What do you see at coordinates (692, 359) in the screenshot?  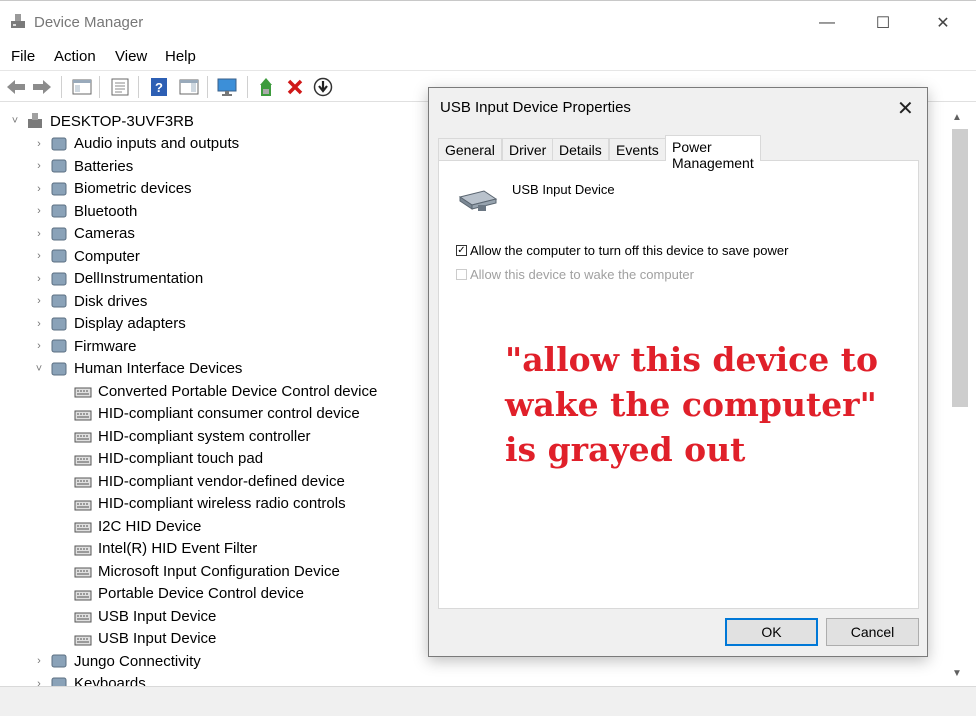 I see `annotation-line: "allow this device to` at bounding box center [692, 359].